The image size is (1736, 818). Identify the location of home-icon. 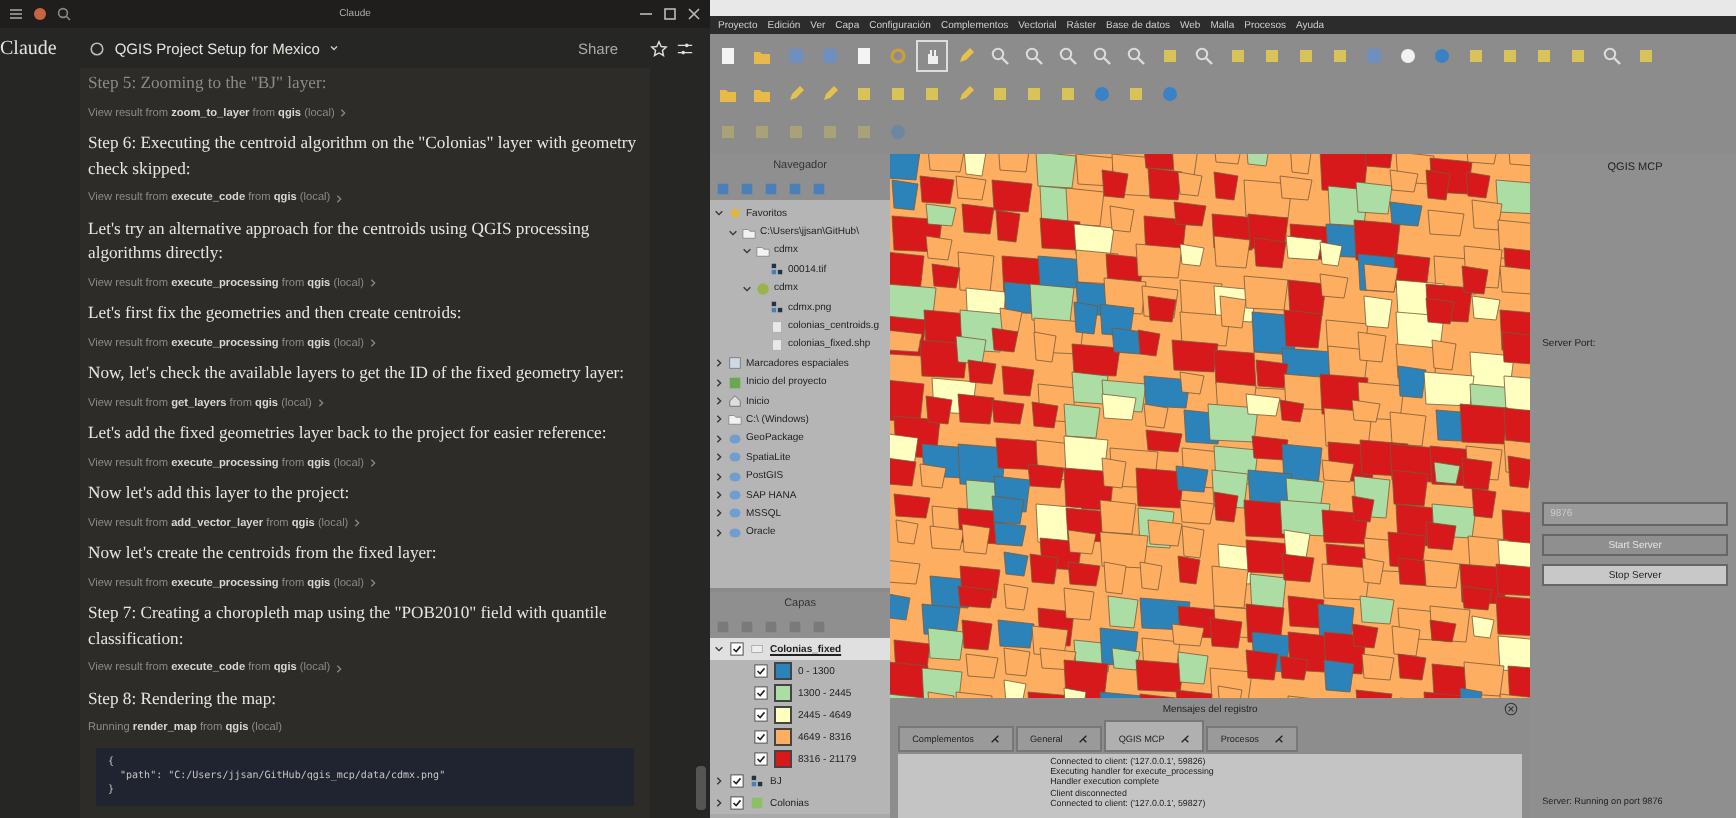
(735, 401).